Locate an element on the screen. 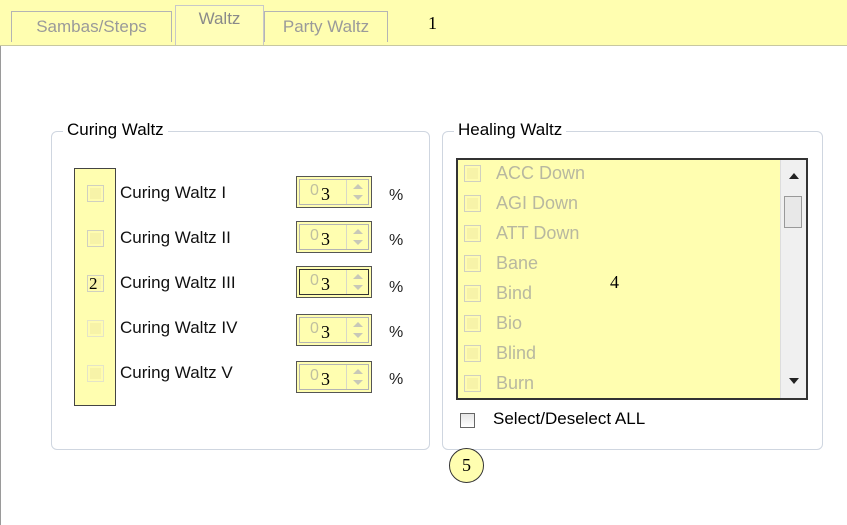 Image resolution: width=847 pixels, height=525 pixels. curing-waltz-4-threshold: 0 3 is located at coordinates (334, 330).